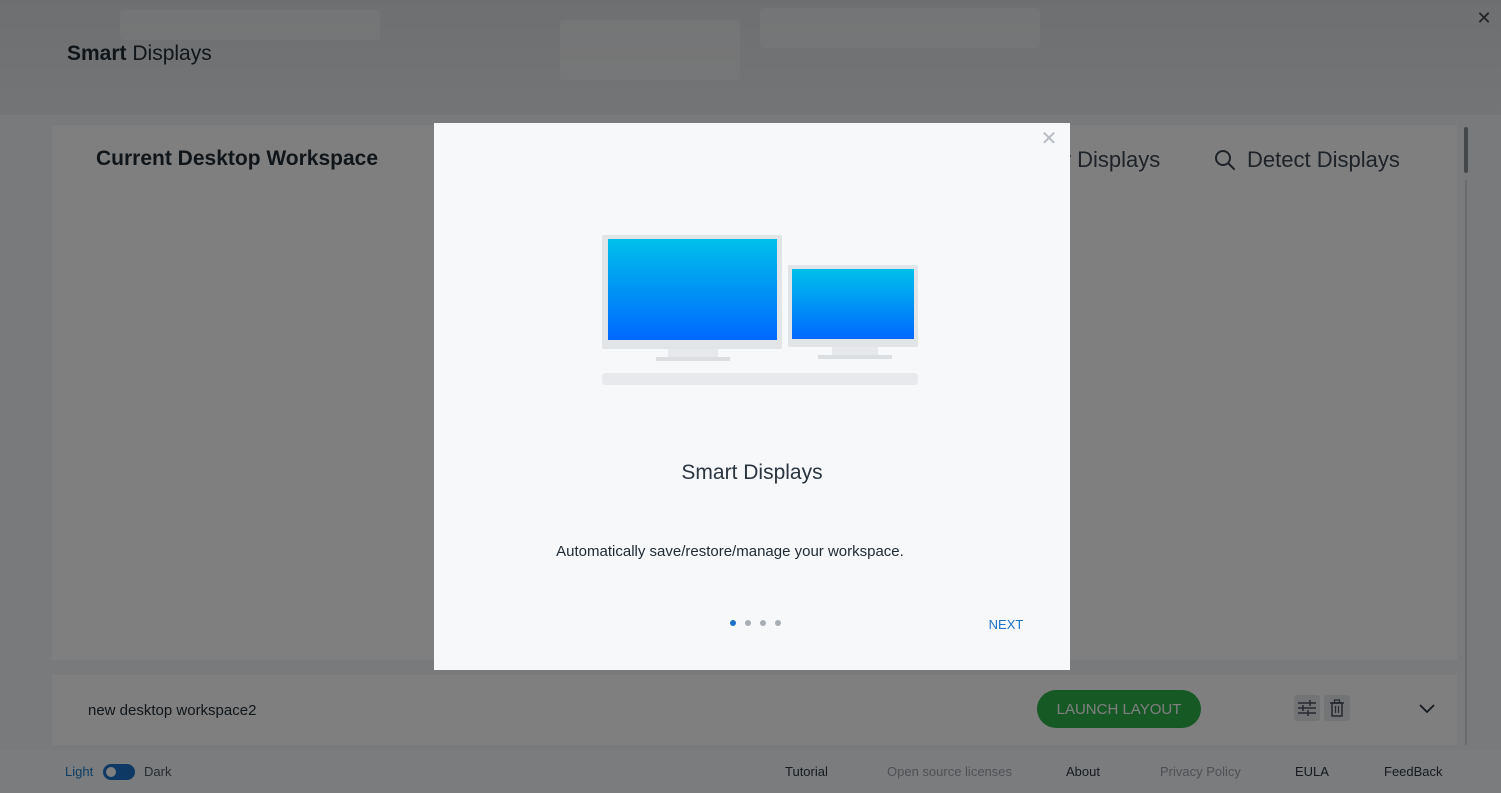 This screenshot has width=1501, height=793. What do you see at coordinates (752, 472) in the screenshot?
I see `dialog-title: Smart Displays` at bounding box center [752, 472].